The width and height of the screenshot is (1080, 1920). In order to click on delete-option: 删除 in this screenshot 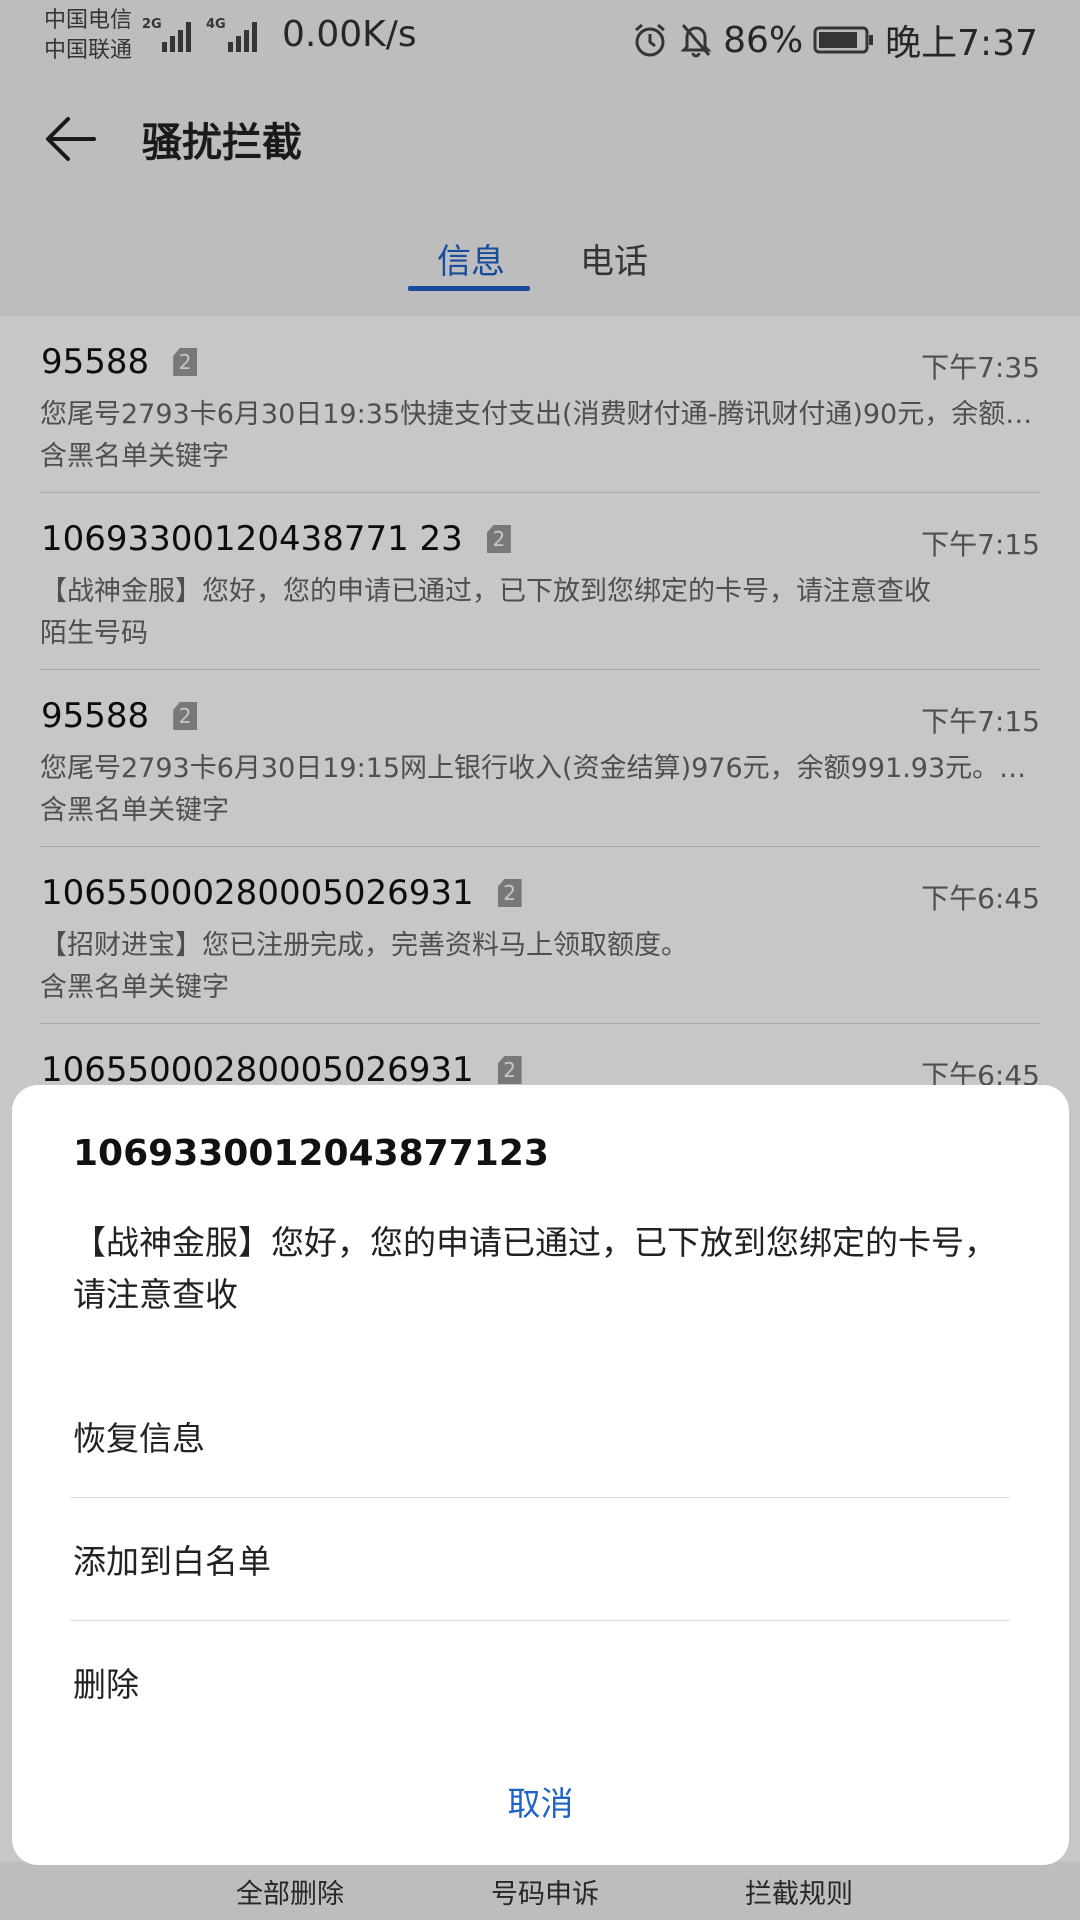, I will do `click(543, 1682)`.